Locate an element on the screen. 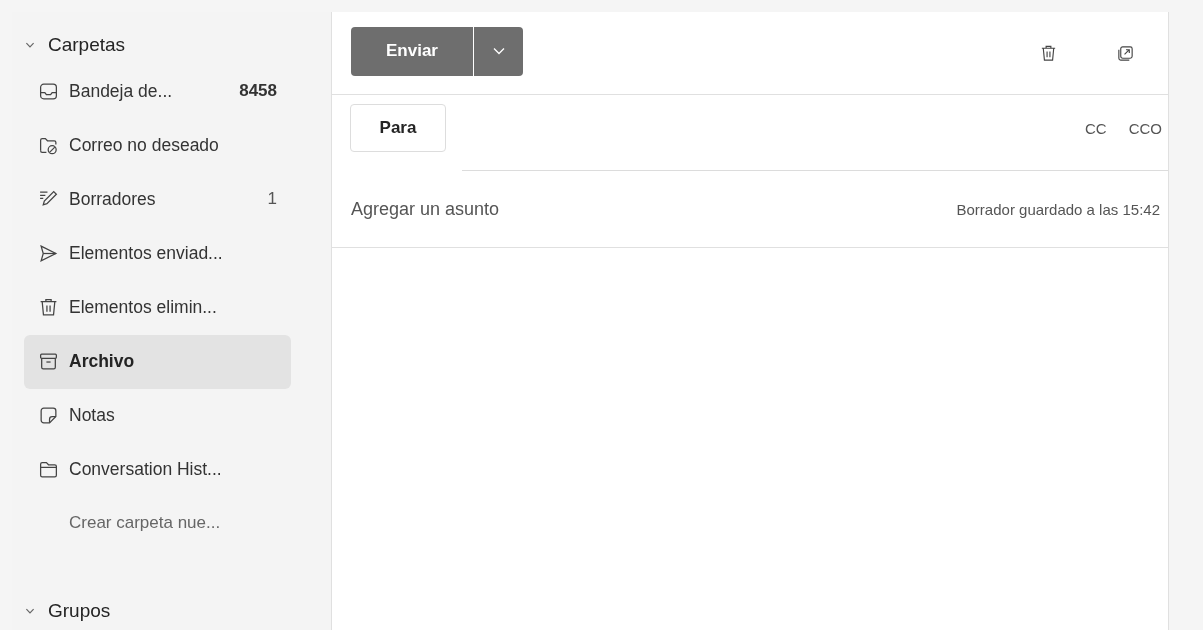  bcc-link: CCO is located at coordinates (1145, 128).